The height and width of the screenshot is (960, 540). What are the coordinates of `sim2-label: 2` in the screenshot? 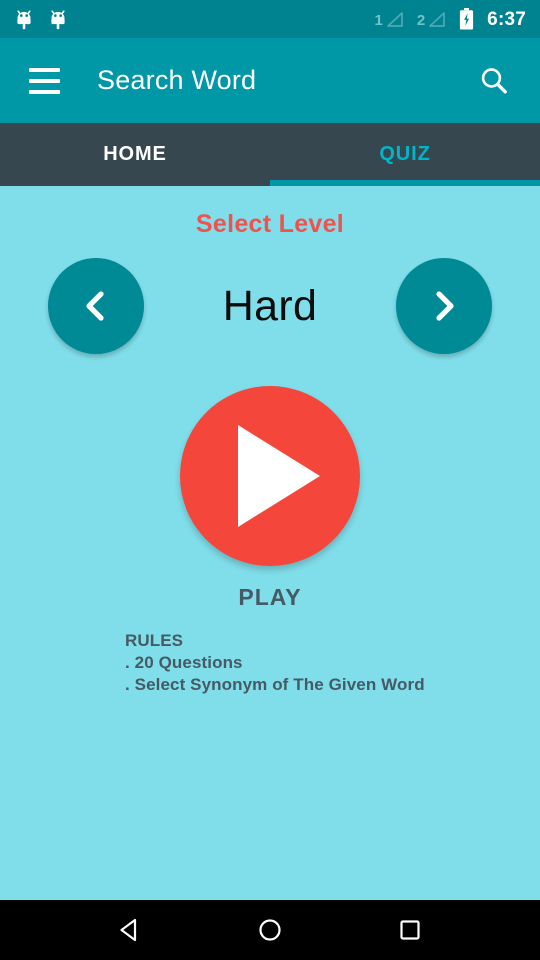 It's located at (421, 20).